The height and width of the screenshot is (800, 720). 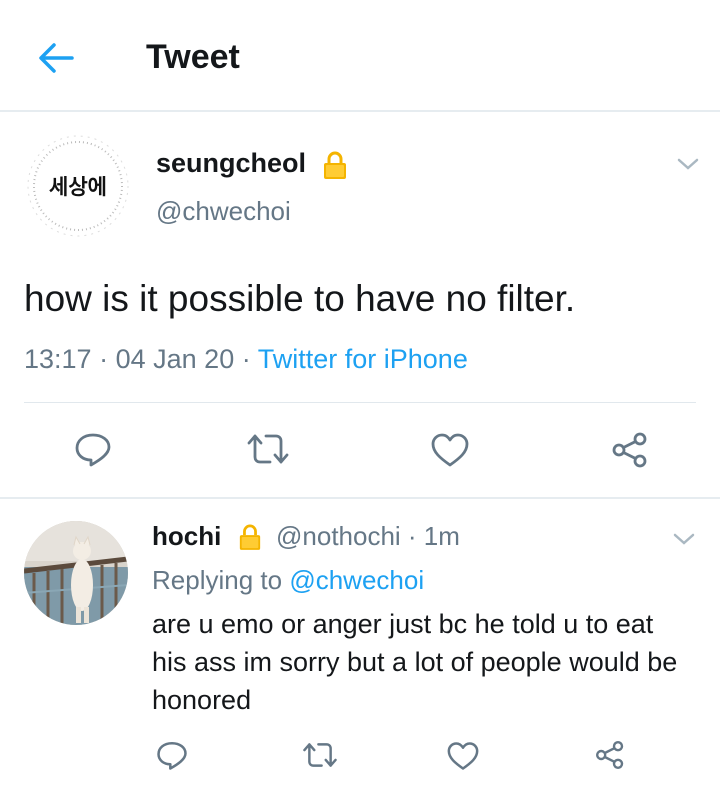 What do you see at coordinates (58, 359) in the screenshot?
I see `tweet-time: 13:17` at bounding box center [58, 359].